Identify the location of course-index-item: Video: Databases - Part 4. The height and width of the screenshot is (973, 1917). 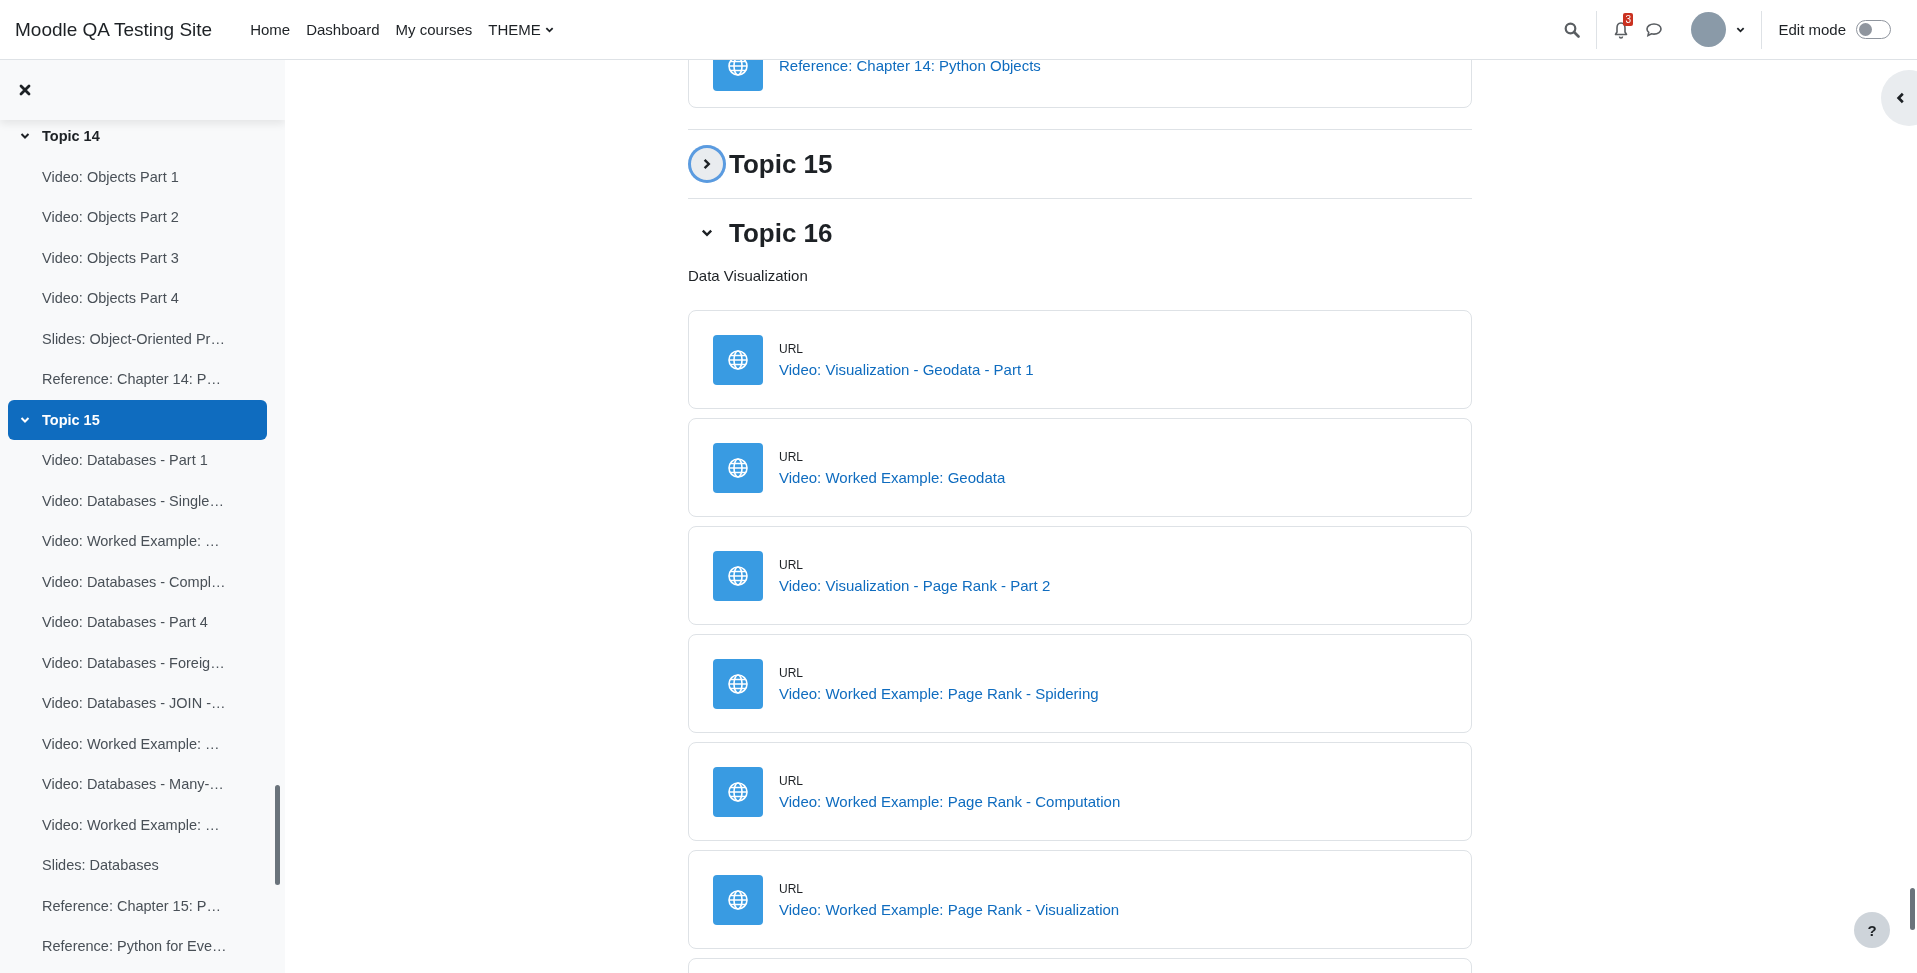
(142, 622).